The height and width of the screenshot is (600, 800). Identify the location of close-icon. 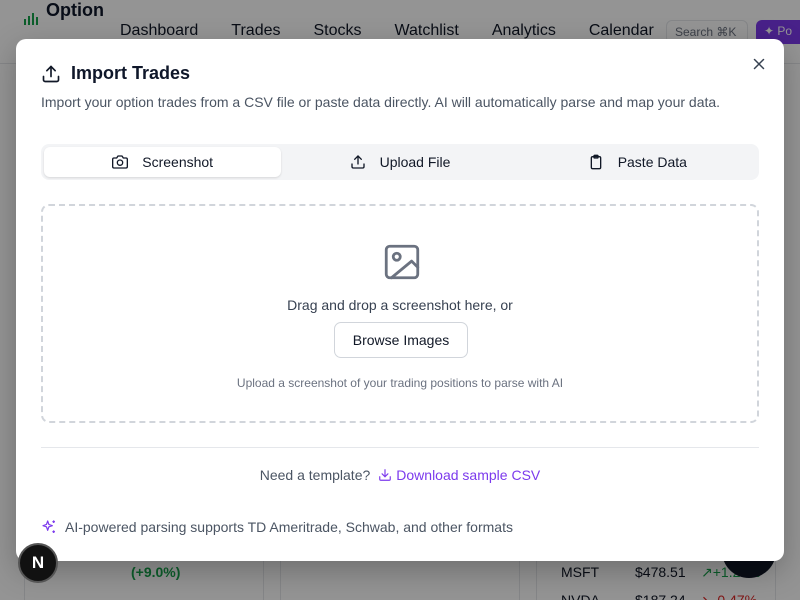
(759, 64).